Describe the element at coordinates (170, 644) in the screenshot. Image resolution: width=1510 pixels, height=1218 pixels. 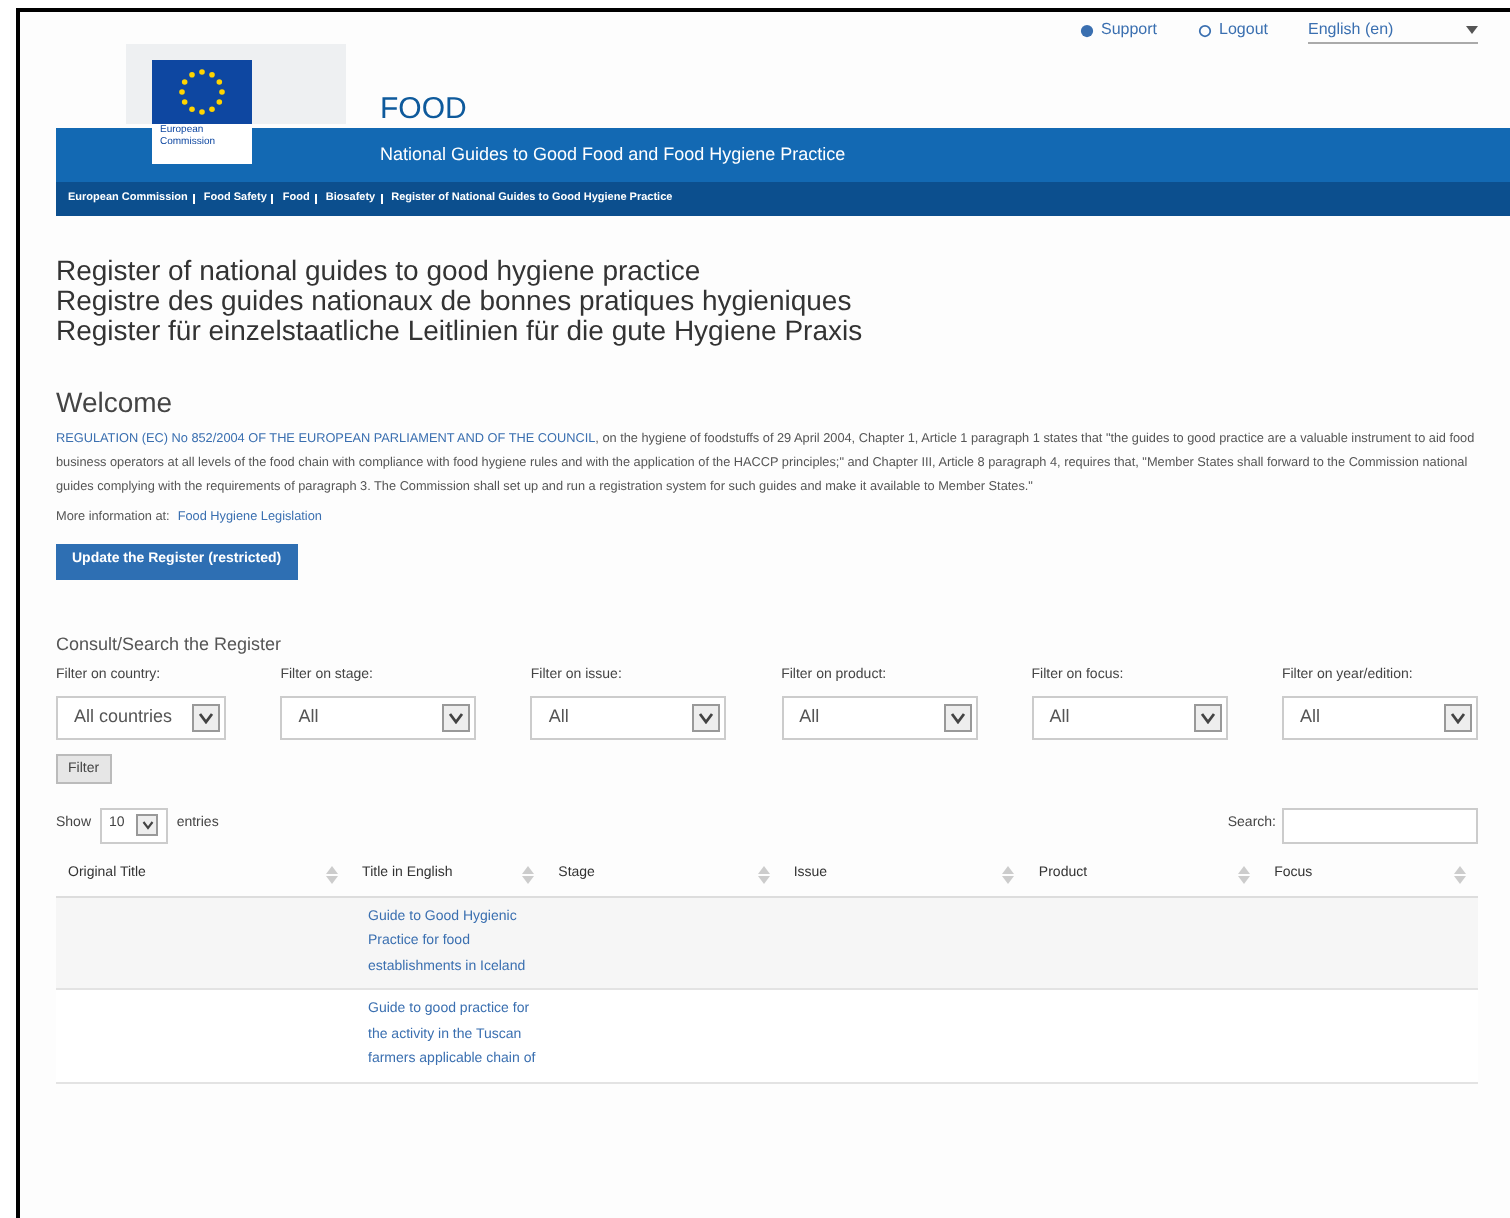
I see `search-heading: Consult/Search the Register` at that location.